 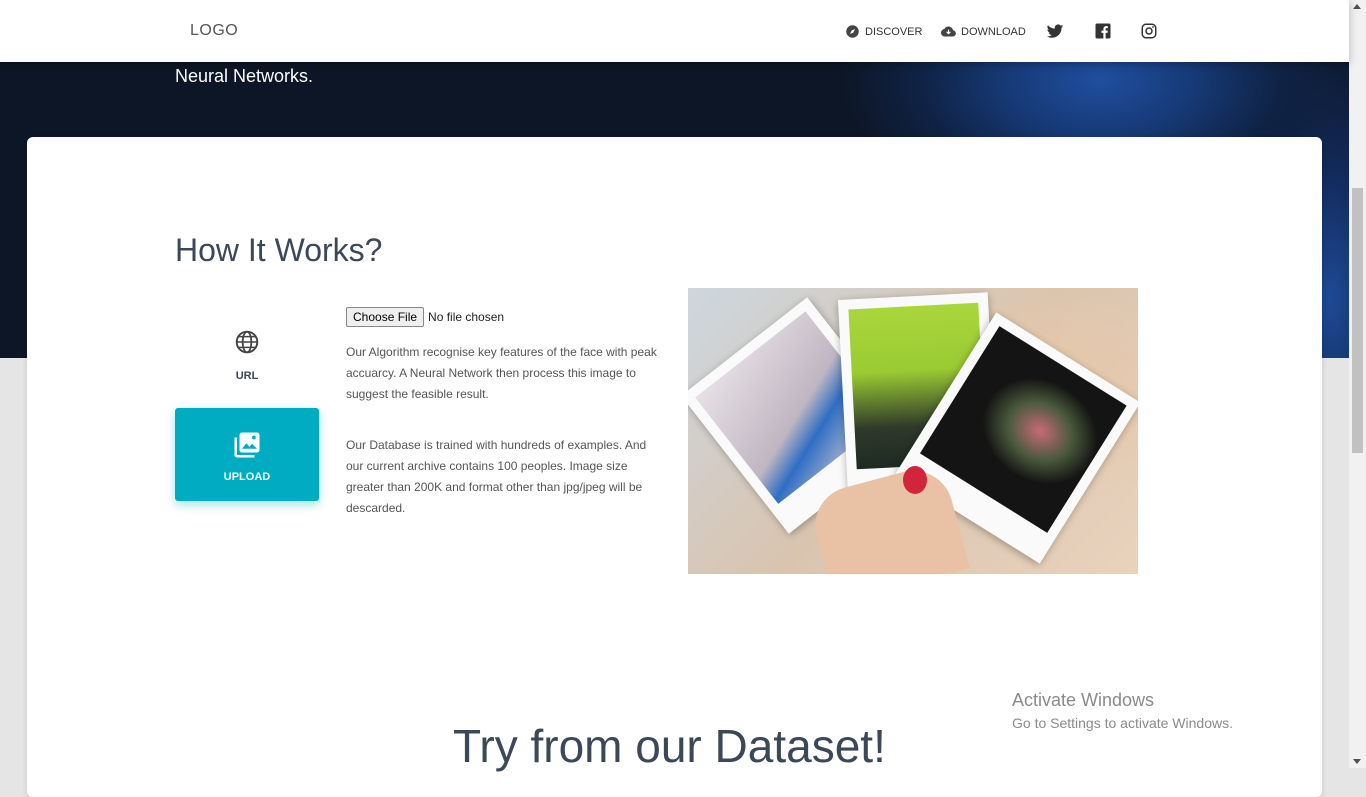 I want to click on choose-file-button: Choose File, so click(x=385, y=317).